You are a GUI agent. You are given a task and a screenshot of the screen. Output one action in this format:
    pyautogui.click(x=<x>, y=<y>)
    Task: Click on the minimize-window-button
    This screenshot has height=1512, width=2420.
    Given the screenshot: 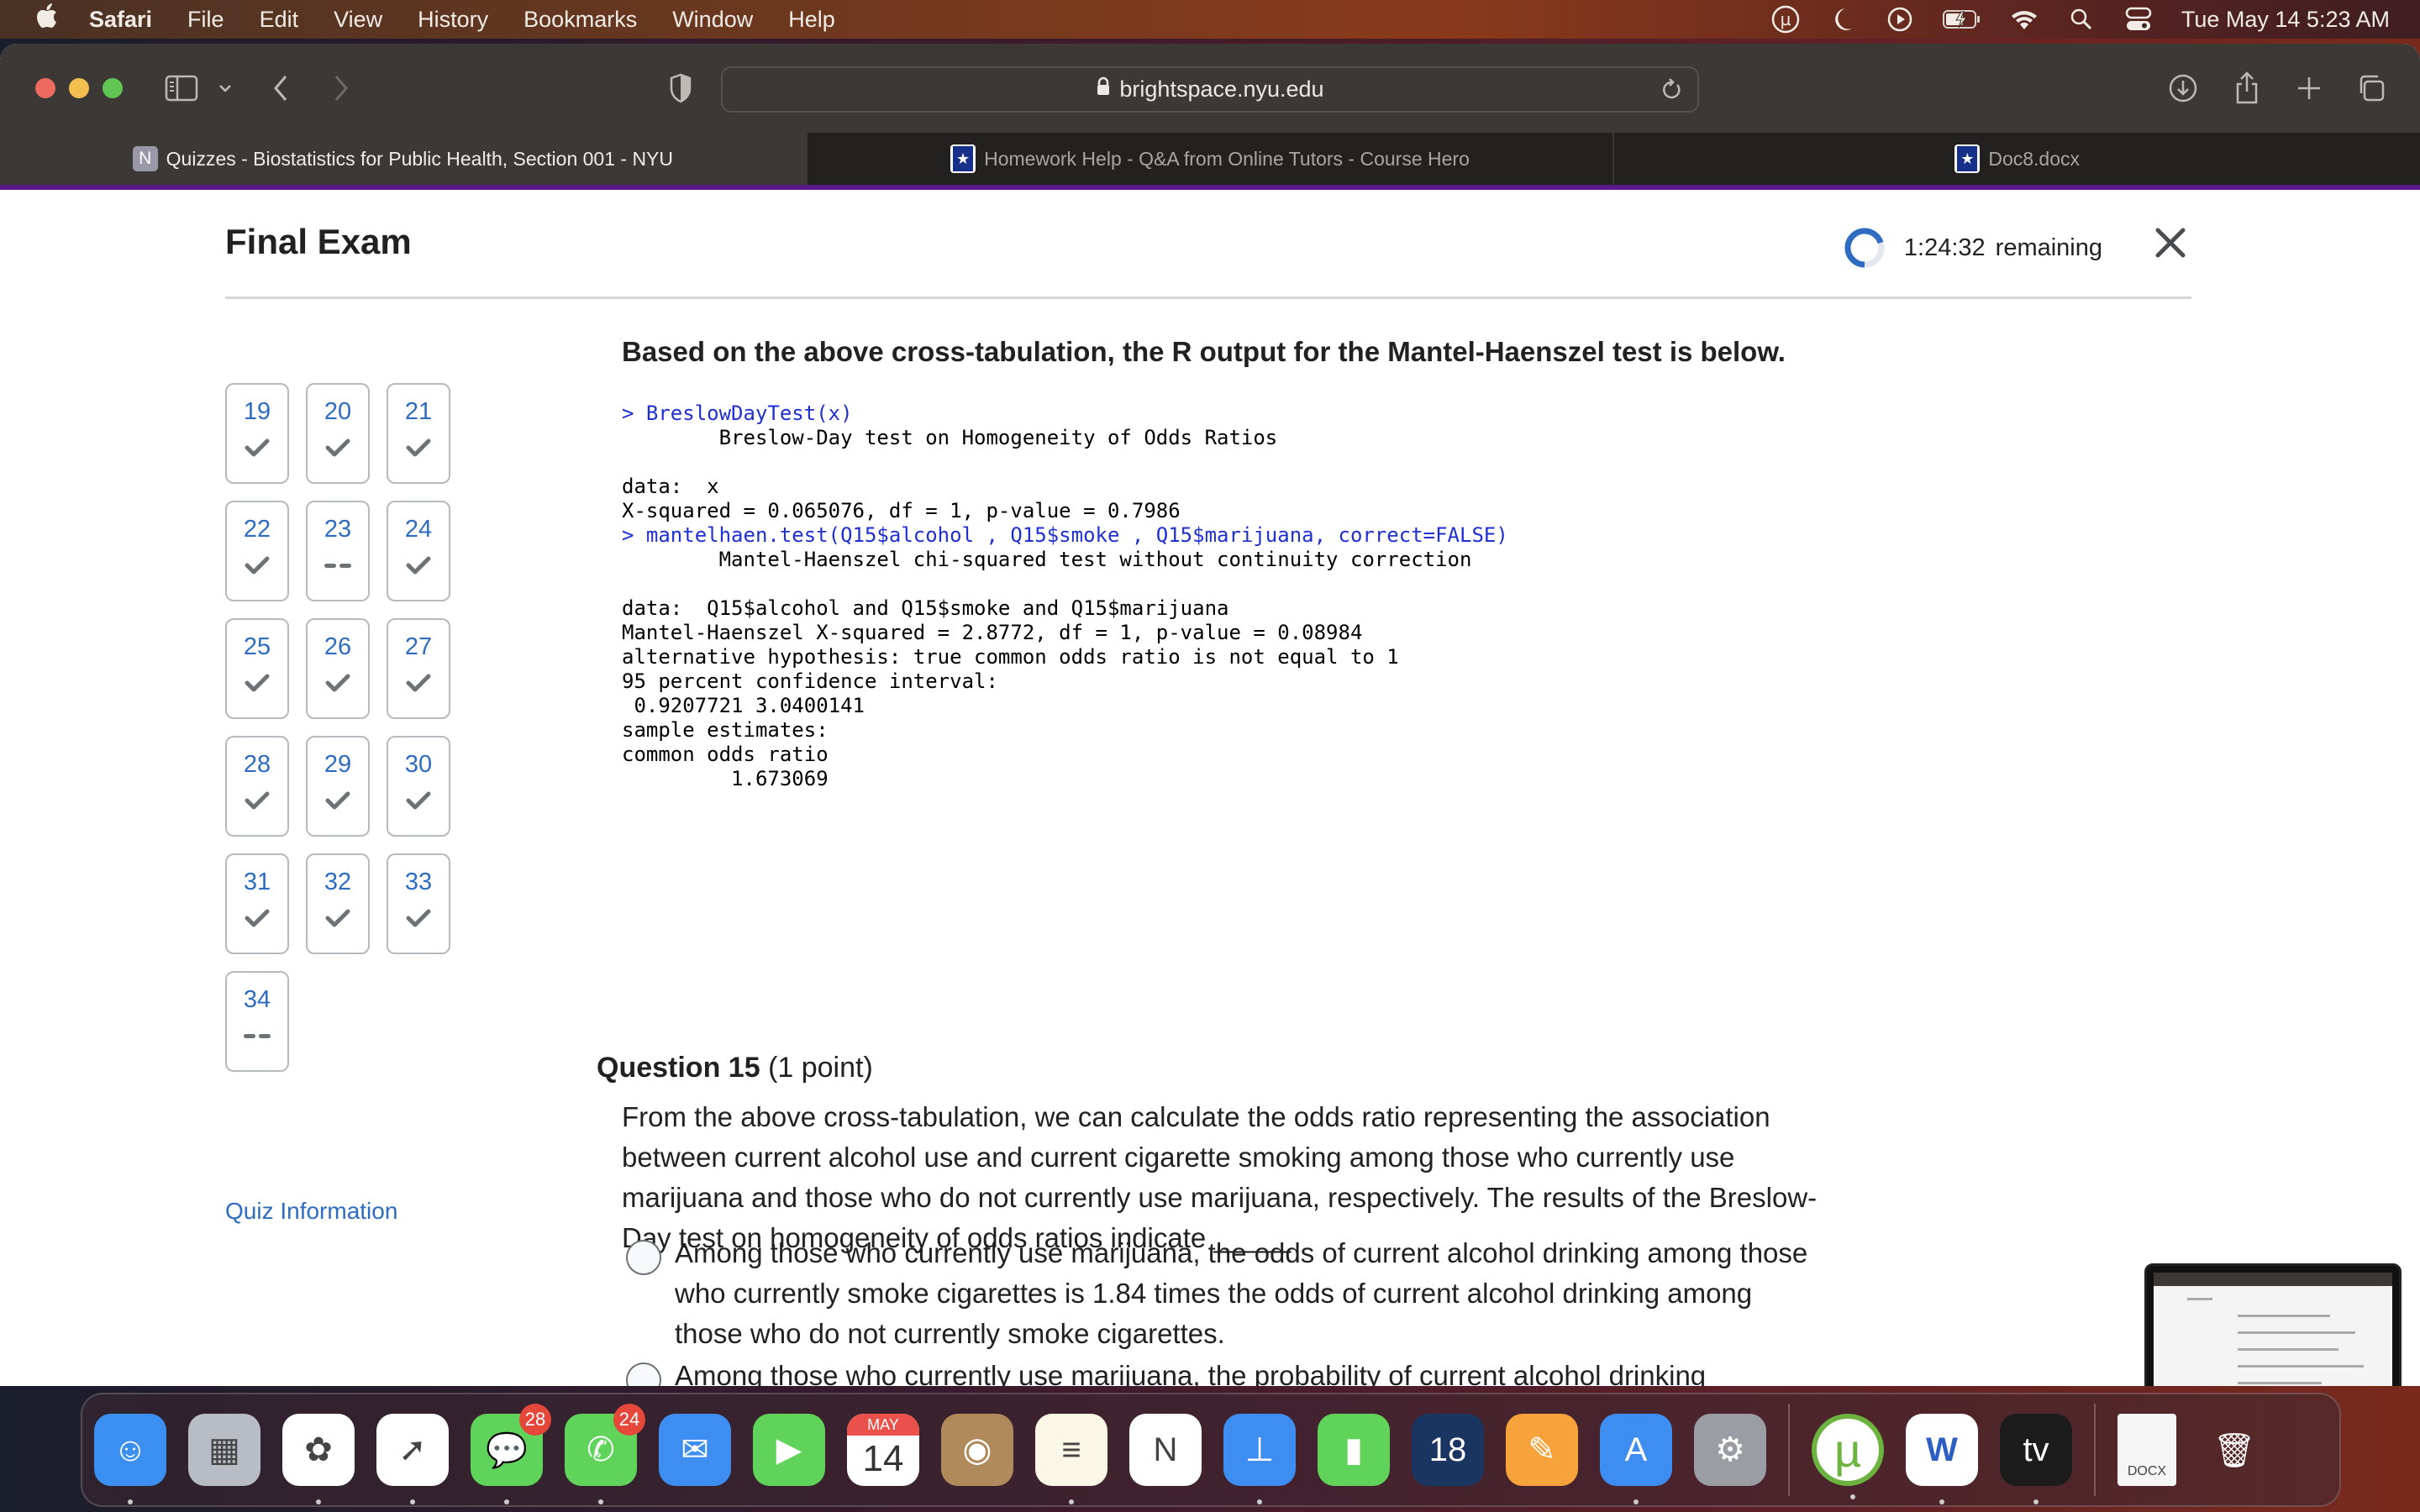 What is the action you would take?
    pyautogui.click(x=79, y=88)
    